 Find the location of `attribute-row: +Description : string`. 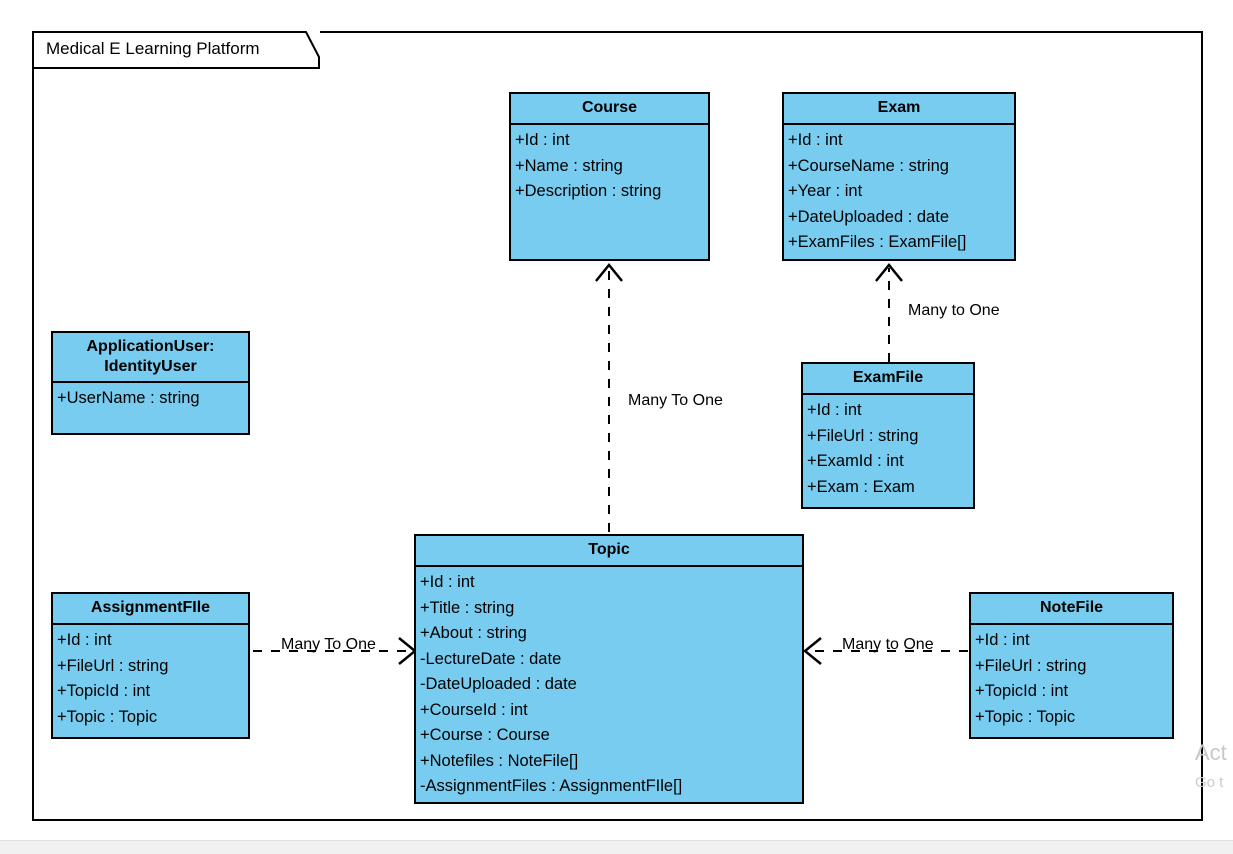

attribute-row: +Description : string is located at coordinates (588, 191).